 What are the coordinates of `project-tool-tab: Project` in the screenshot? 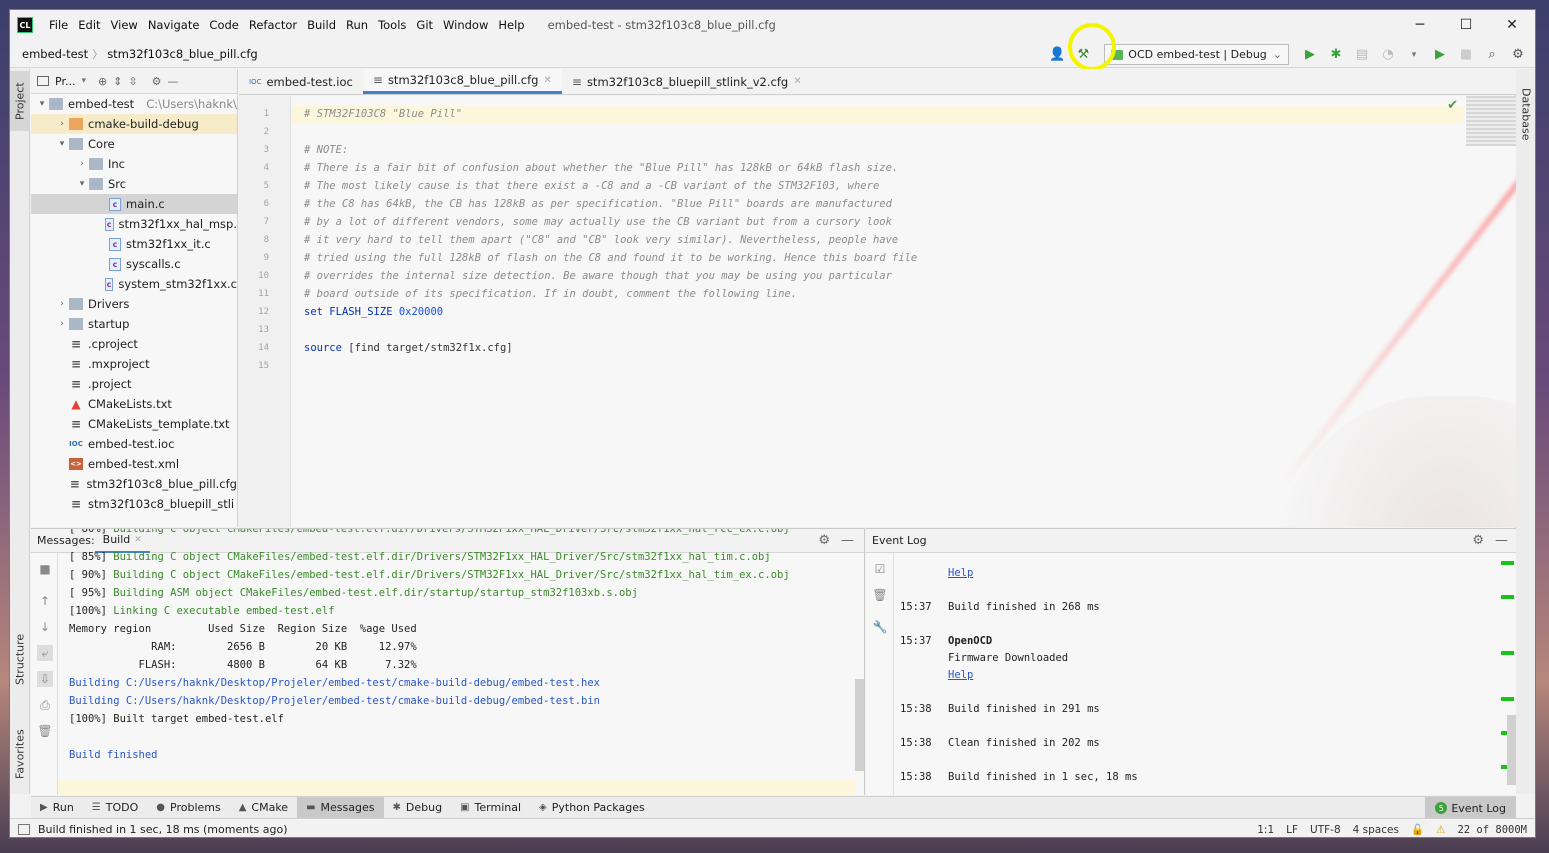 It's located at (20, 101).